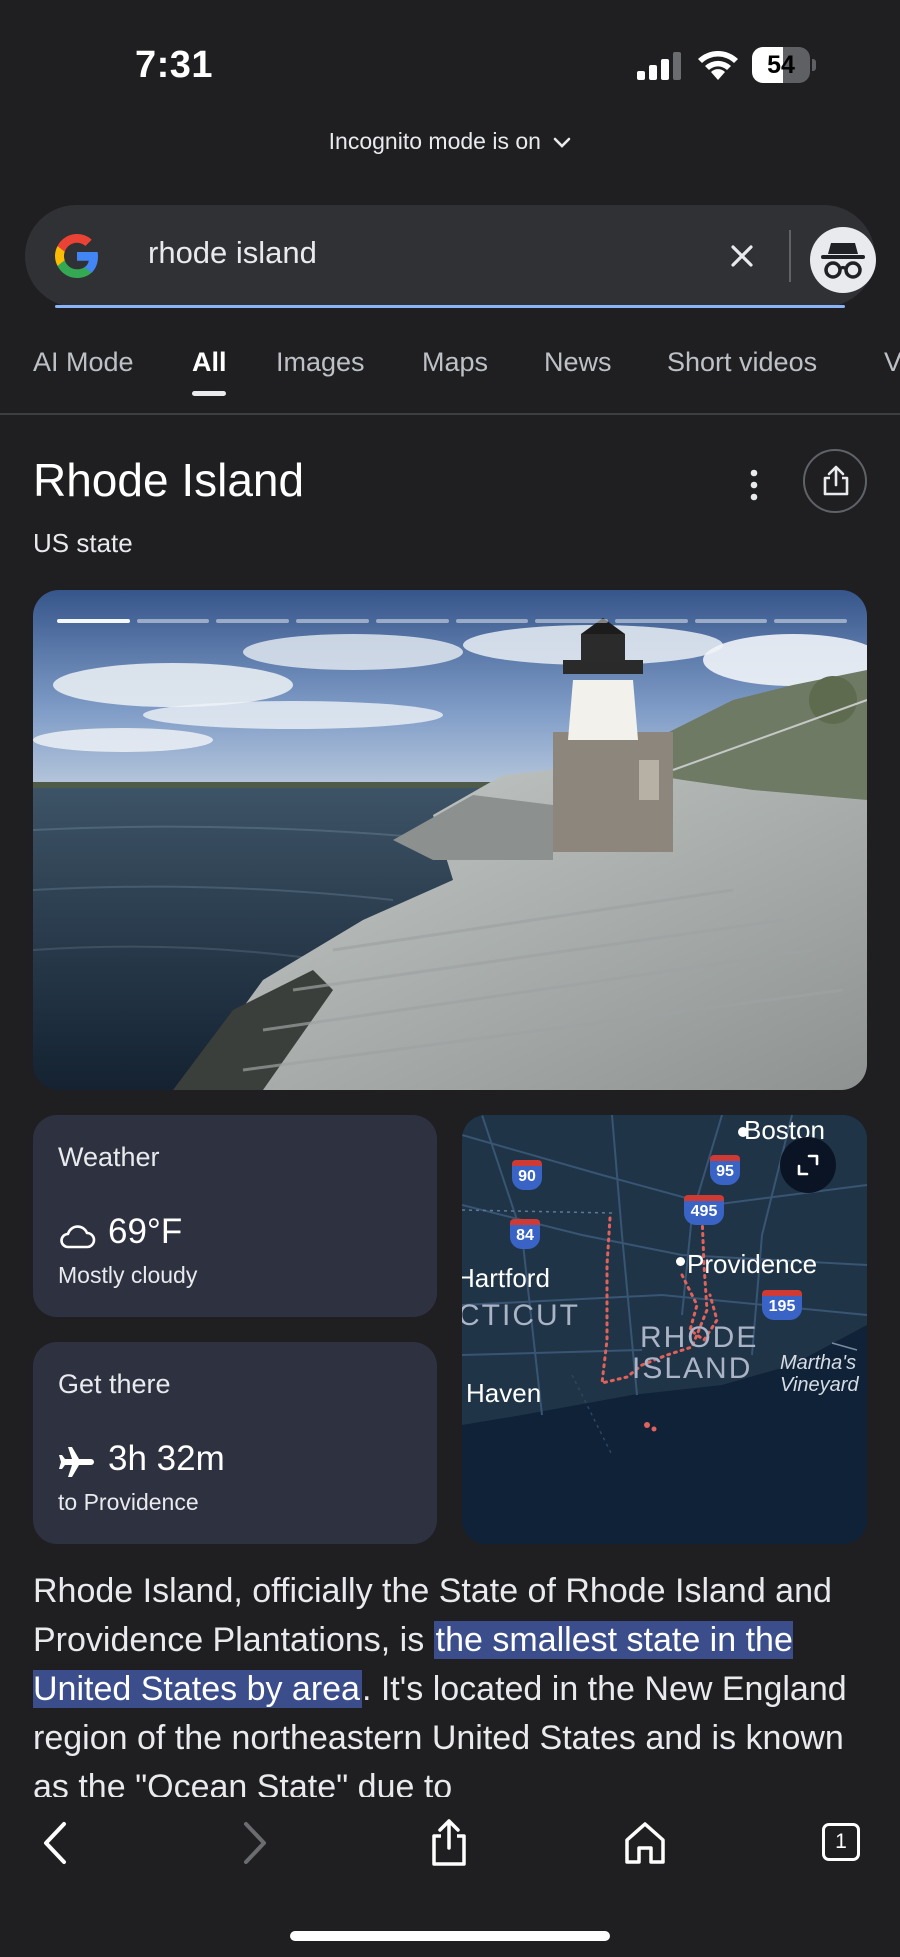  What do you see at coordinates (699, 1337) in the screenshot?
I see `map-label-rhode: RHODE` at bounding box center [699, 1337].